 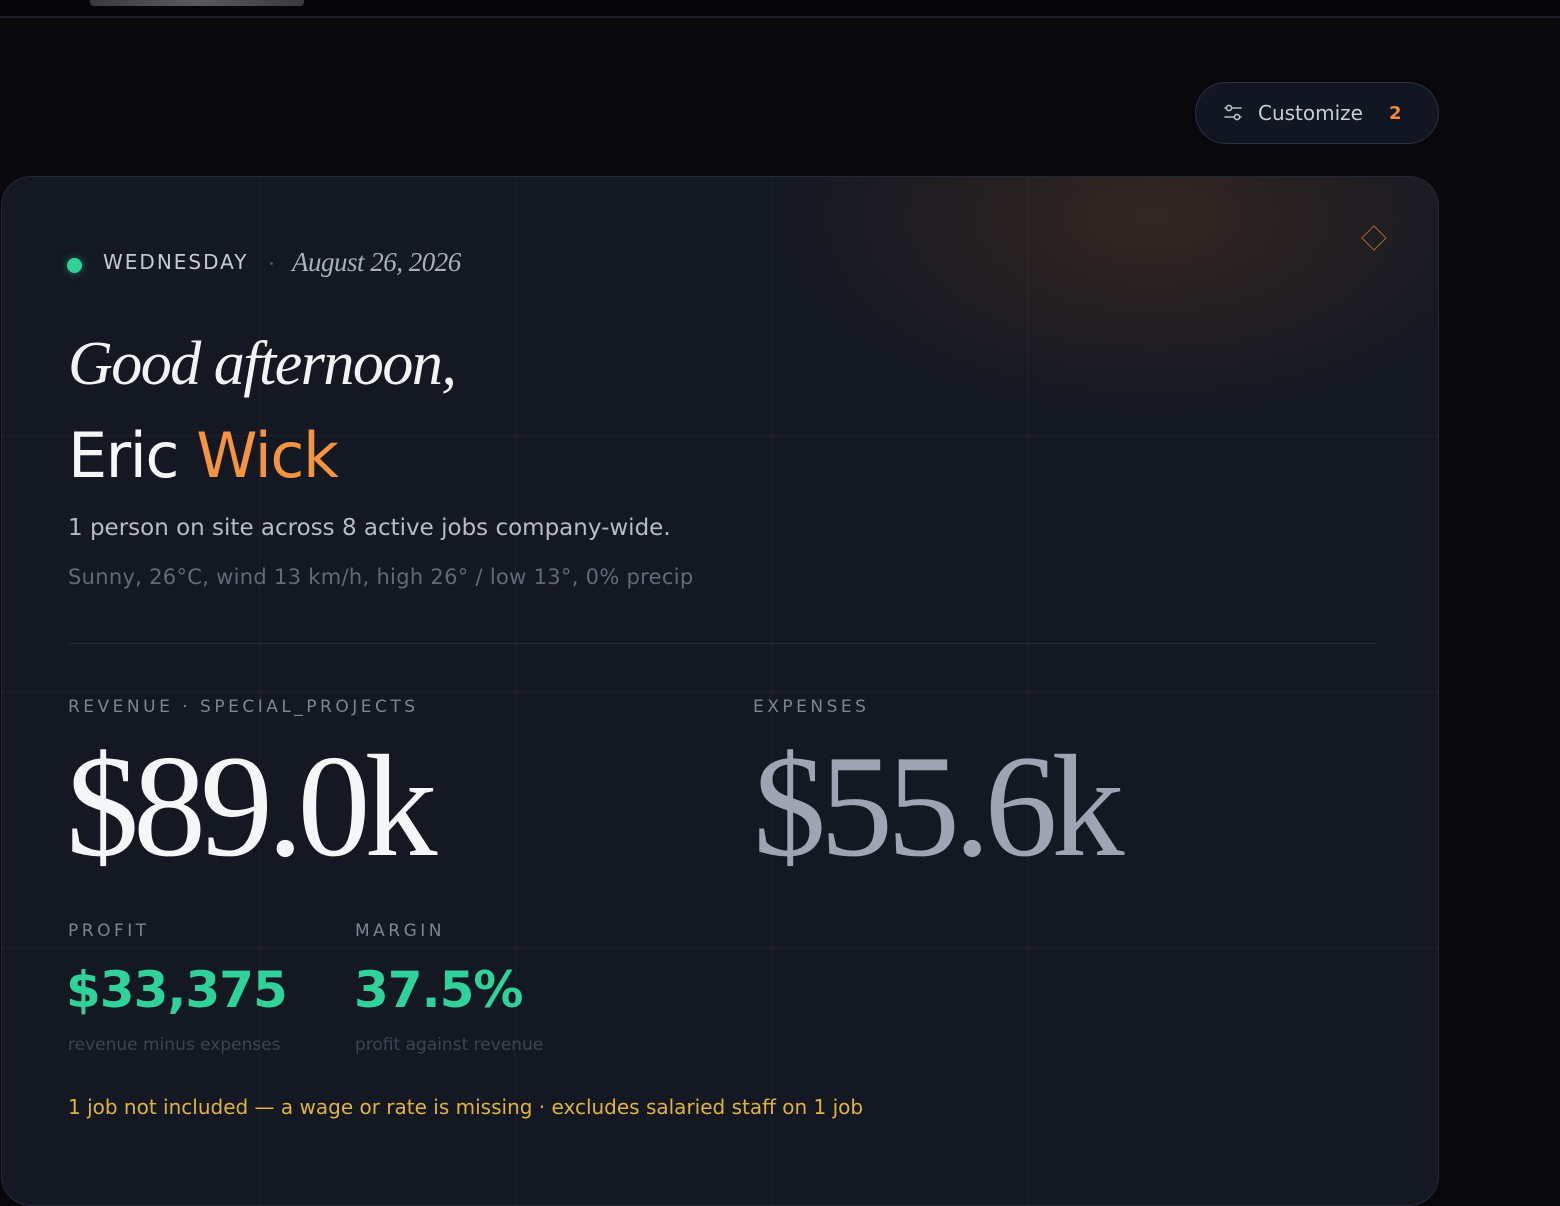 I want to click on customize-label: Customize, so click(x=1310, y=113).